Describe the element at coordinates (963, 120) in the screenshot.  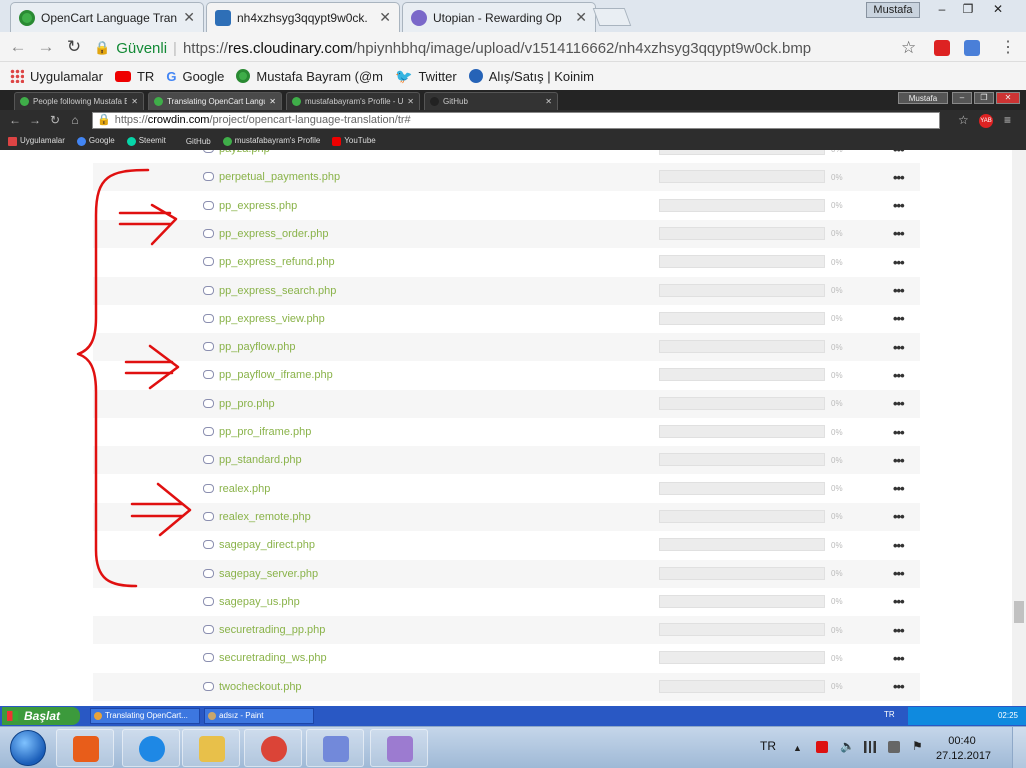
I see `bookmark-star-icon: ☆` at that location.